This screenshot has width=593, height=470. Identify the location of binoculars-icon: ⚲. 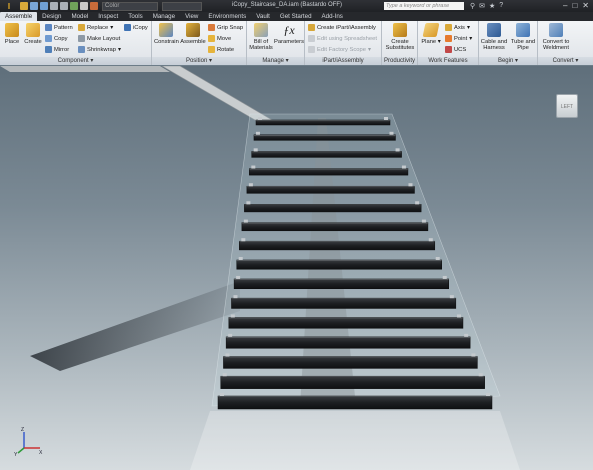
(472, 6).